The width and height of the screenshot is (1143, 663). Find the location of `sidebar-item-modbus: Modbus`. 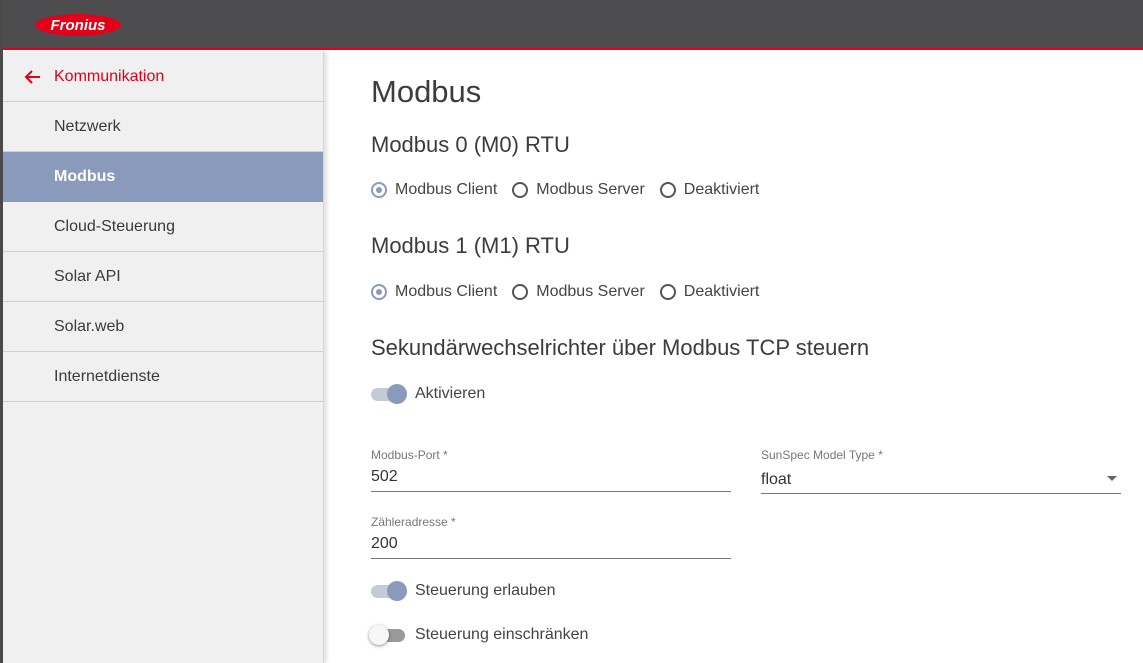

sidebar-item-modbus: Modbus is located at coordinates (163, 177).